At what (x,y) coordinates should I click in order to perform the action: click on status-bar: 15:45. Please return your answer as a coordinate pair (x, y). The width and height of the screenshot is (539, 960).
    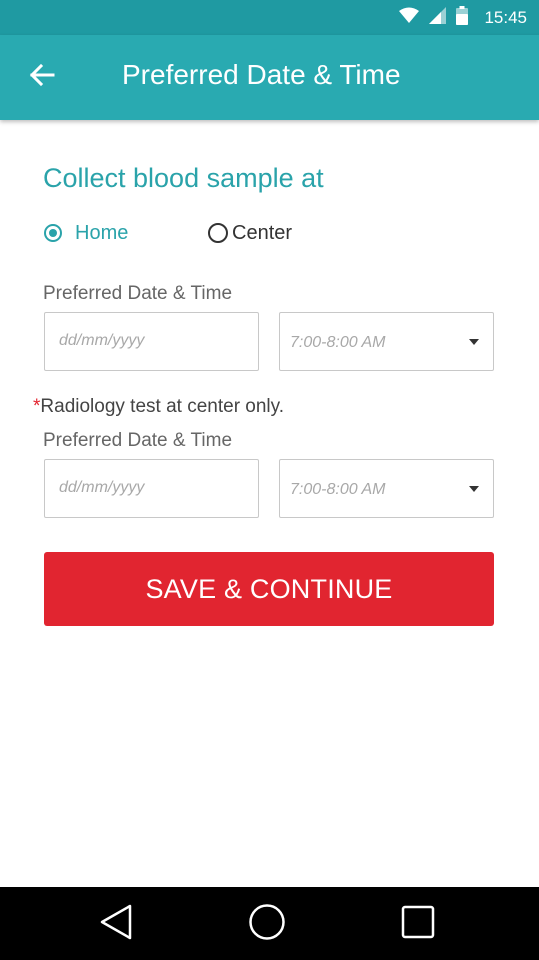
    Looking at the image, I should click on (269, 17).